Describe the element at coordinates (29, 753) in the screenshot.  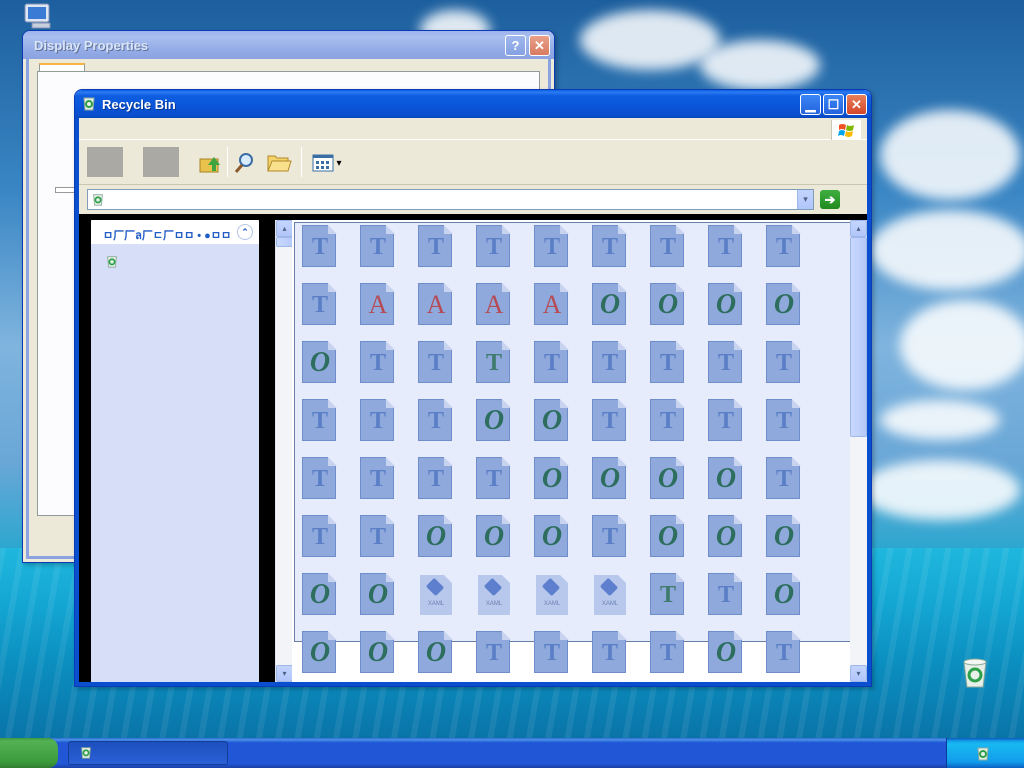
I see `start-button` at that location.